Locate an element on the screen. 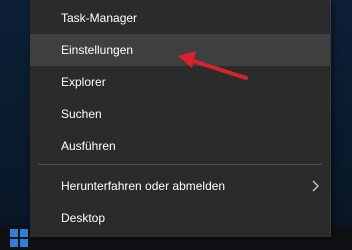  menu-item-settings: Einstellungen is located at coordinates (180, 50).